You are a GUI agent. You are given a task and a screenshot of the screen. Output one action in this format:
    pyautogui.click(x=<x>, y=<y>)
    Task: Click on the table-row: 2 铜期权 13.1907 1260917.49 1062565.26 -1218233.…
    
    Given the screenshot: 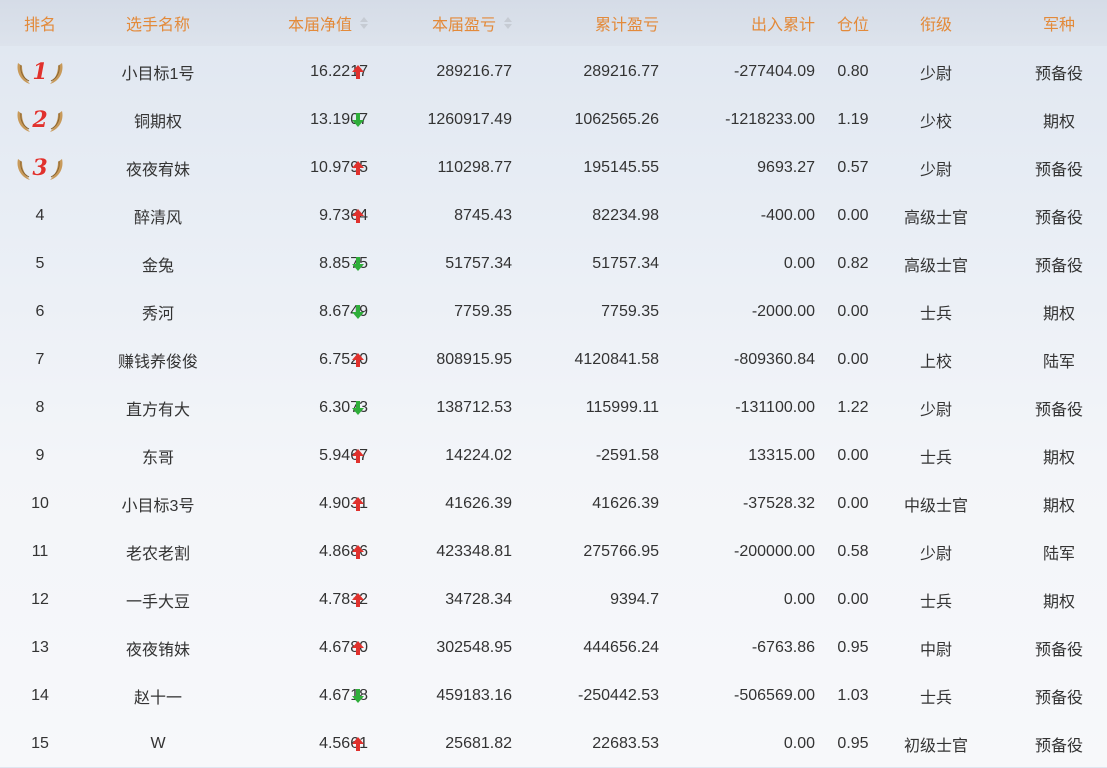 What is the action you would take?
    pyautogui.click(x=553, y=120)
    